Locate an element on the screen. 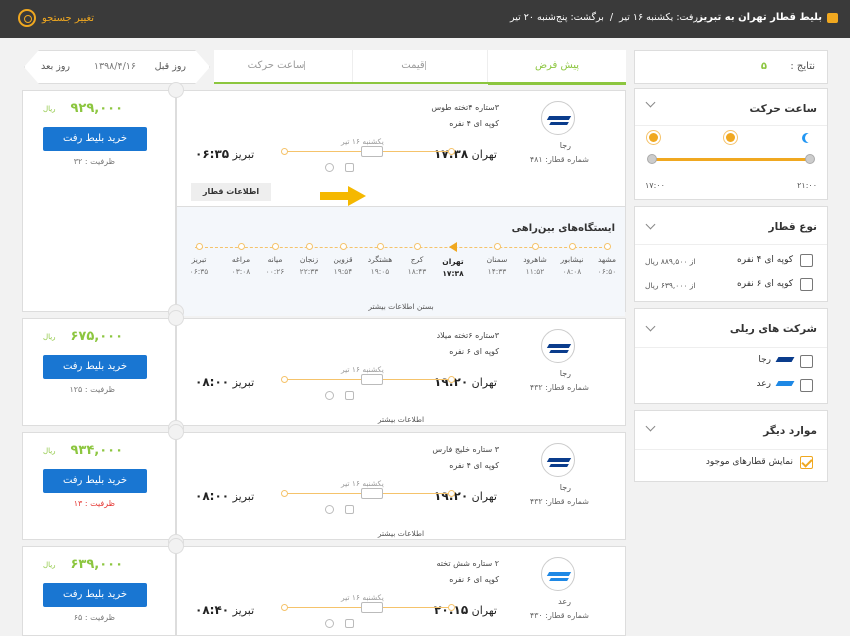 Image resolution: width=850 pixels, height=636 pixels. search-icon is located at coordinates (27, 18).